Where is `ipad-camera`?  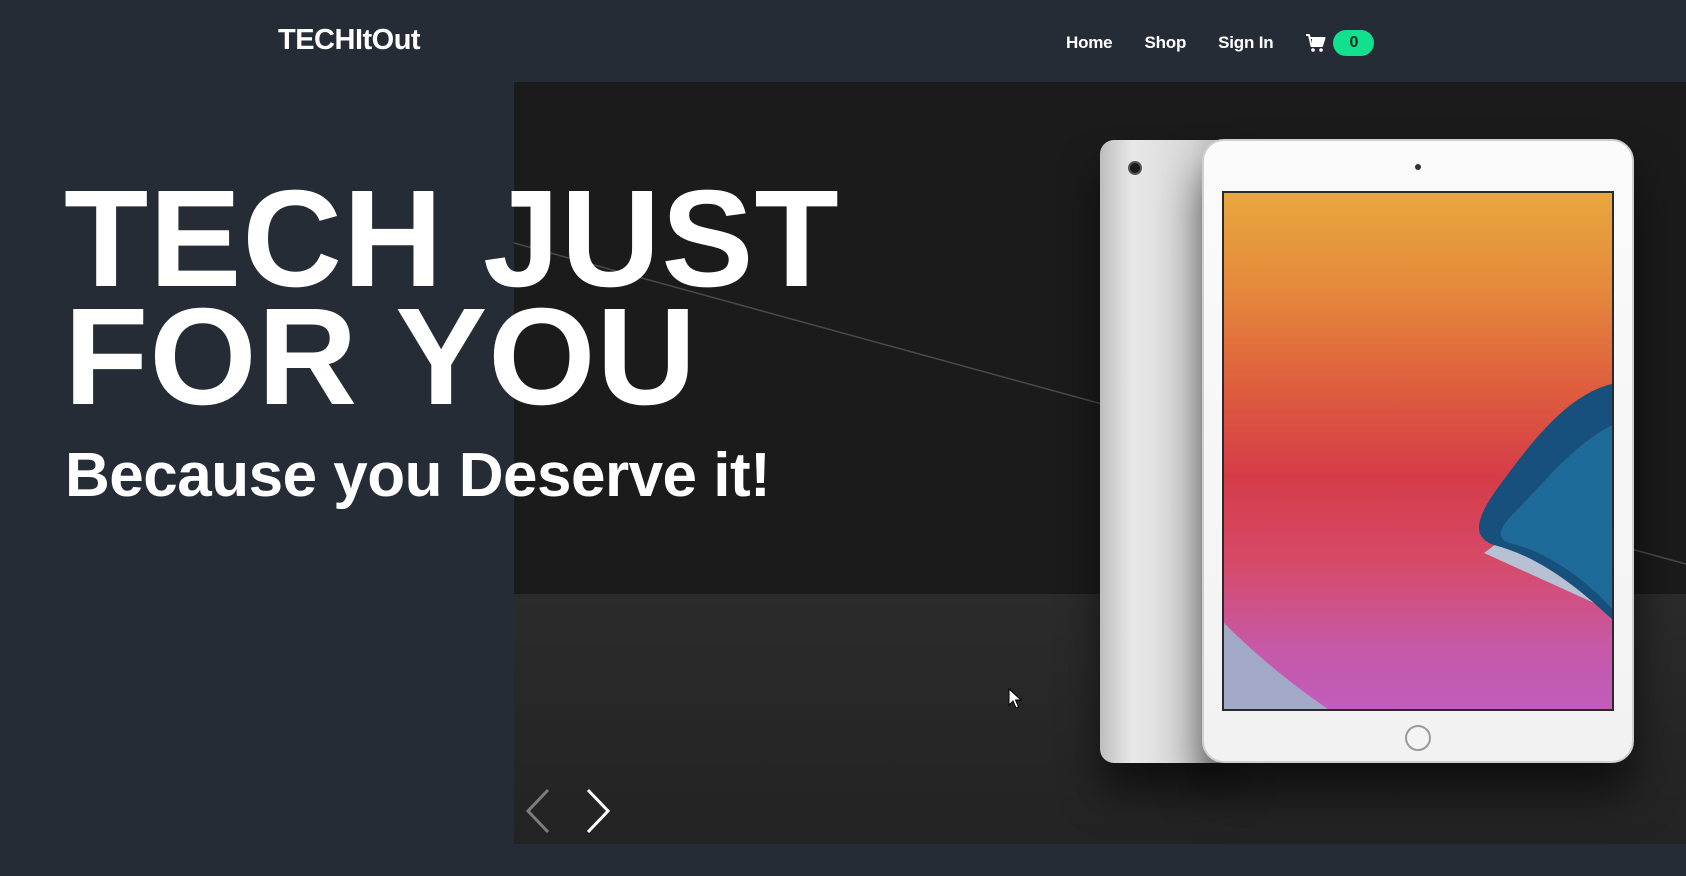 ipad-camera is located at coordinates (1135, 168).